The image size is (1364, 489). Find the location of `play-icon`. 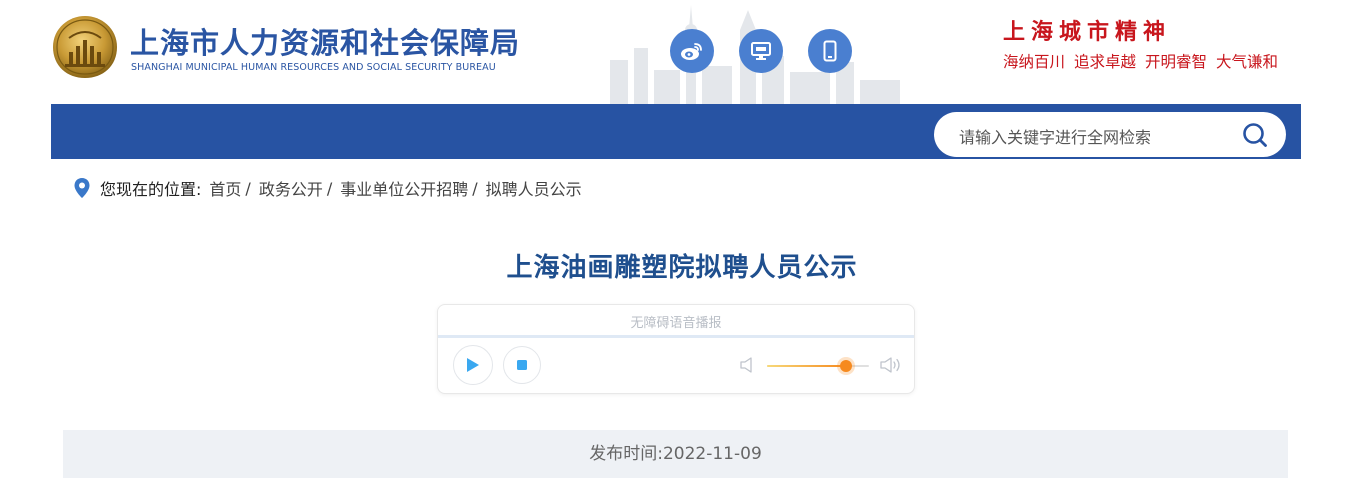

play-icon is located at coordinates (473, 365).